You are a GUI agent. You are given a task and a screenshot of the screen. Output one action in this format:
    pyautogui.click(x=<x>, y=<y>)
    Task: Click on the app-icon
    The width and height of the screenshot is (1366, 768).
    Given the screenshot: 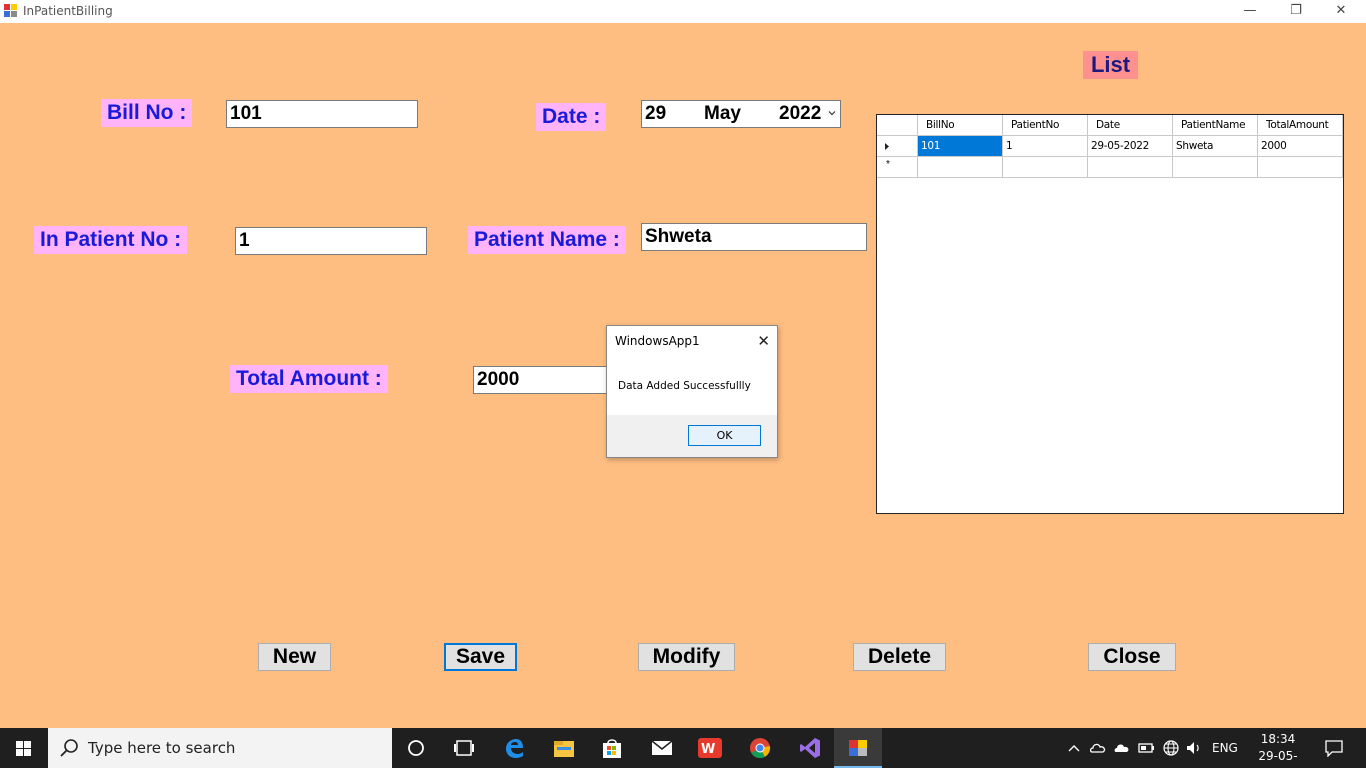 What is the action you would take?
    pyautogui.click(x=11, y=11)
    